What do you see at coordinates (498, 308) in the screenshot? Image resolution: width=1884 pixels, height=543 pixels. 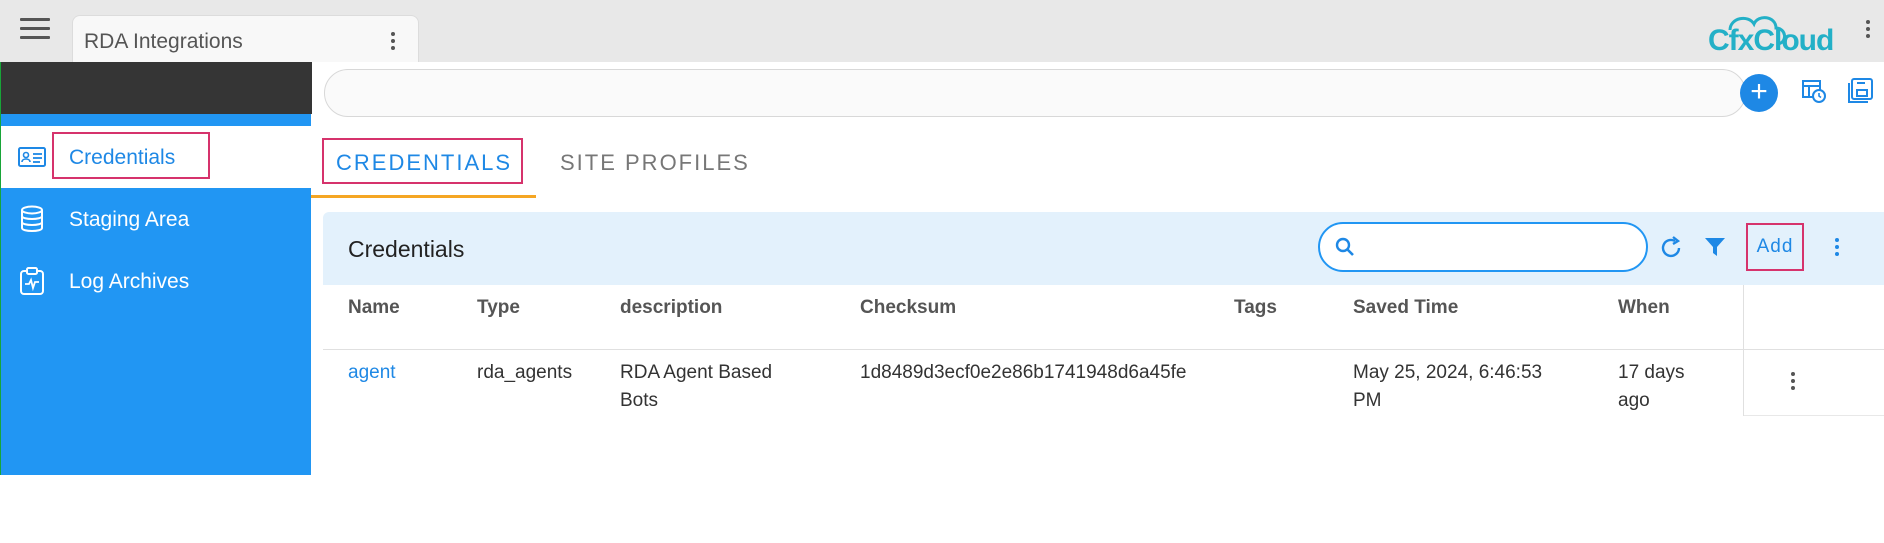 I see `column-header-type: Type` at bounding box center [498, 308].